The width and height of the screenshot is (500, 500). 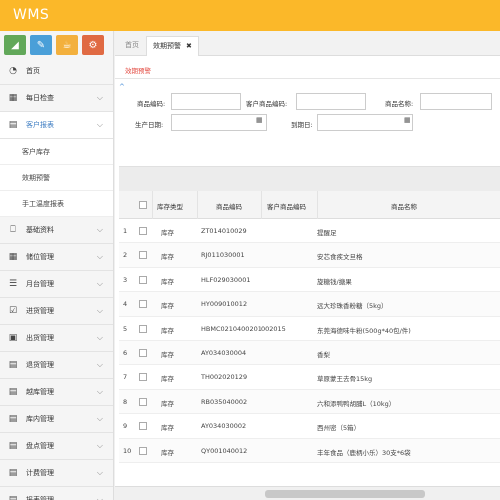 I want to click on cell-name: 草原蒙王去骨15kg, so click(x=345, y=379).